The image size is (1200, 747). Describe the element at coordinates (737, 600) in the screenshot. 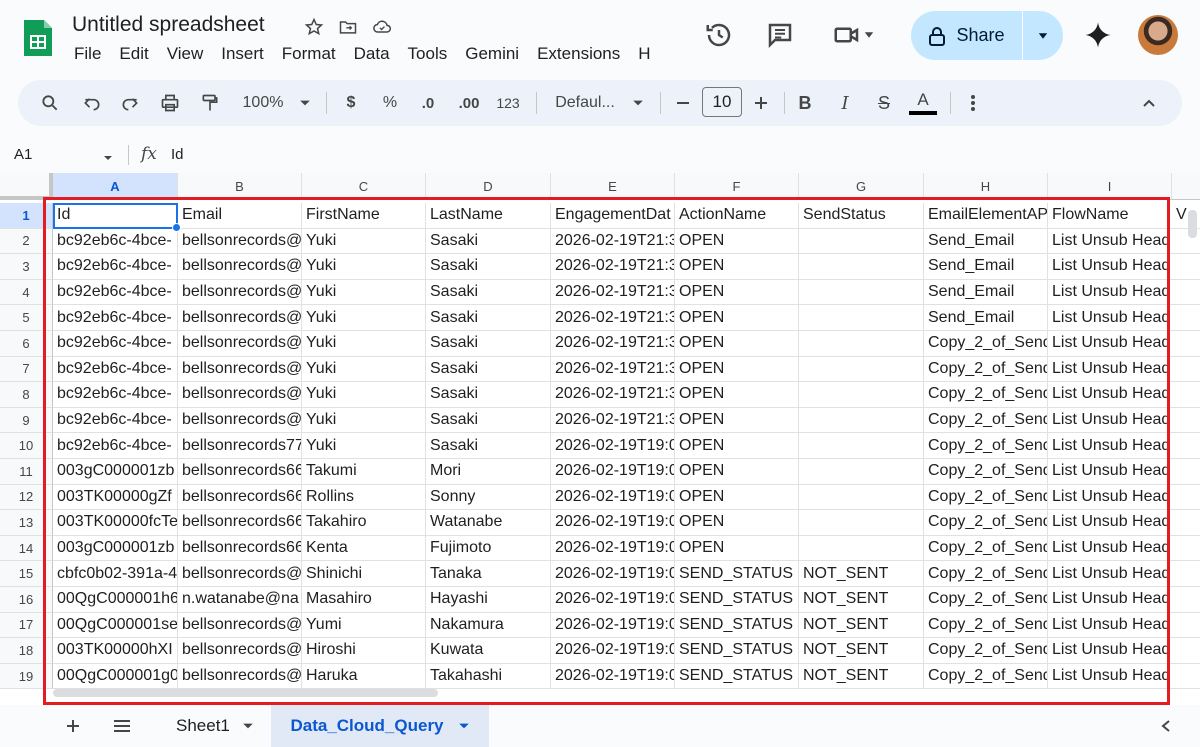

I see `table-cell: SEND_STATUS` at that location.